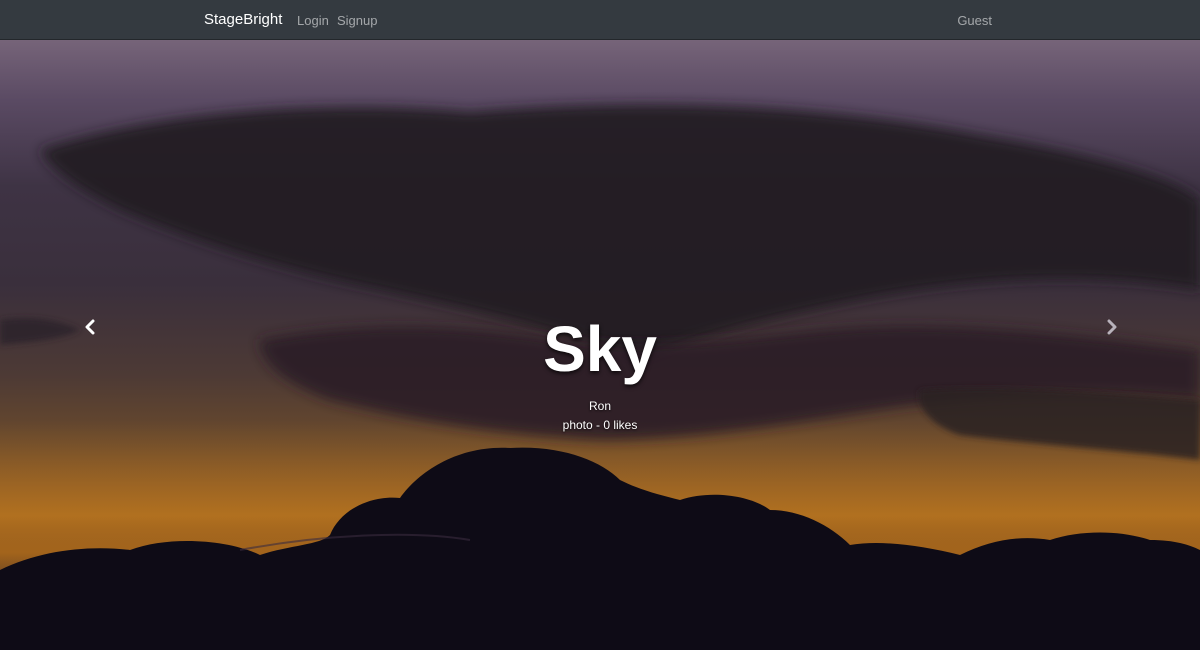 The width and height of the screenshot is (1200, 650). Describe the element at coordinates (974, 20) in the screenshot. I see `user-menu-guest: Guest` at that location.